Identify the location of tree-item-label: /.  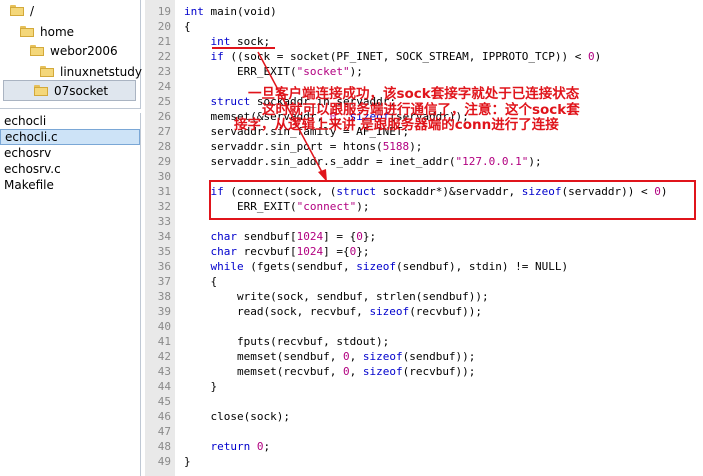
(32, 10).